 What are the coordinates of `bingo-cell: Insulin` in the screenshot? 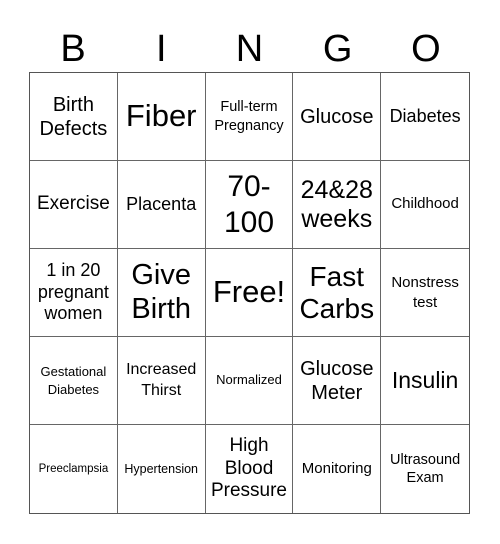 It's located at (425, 381).